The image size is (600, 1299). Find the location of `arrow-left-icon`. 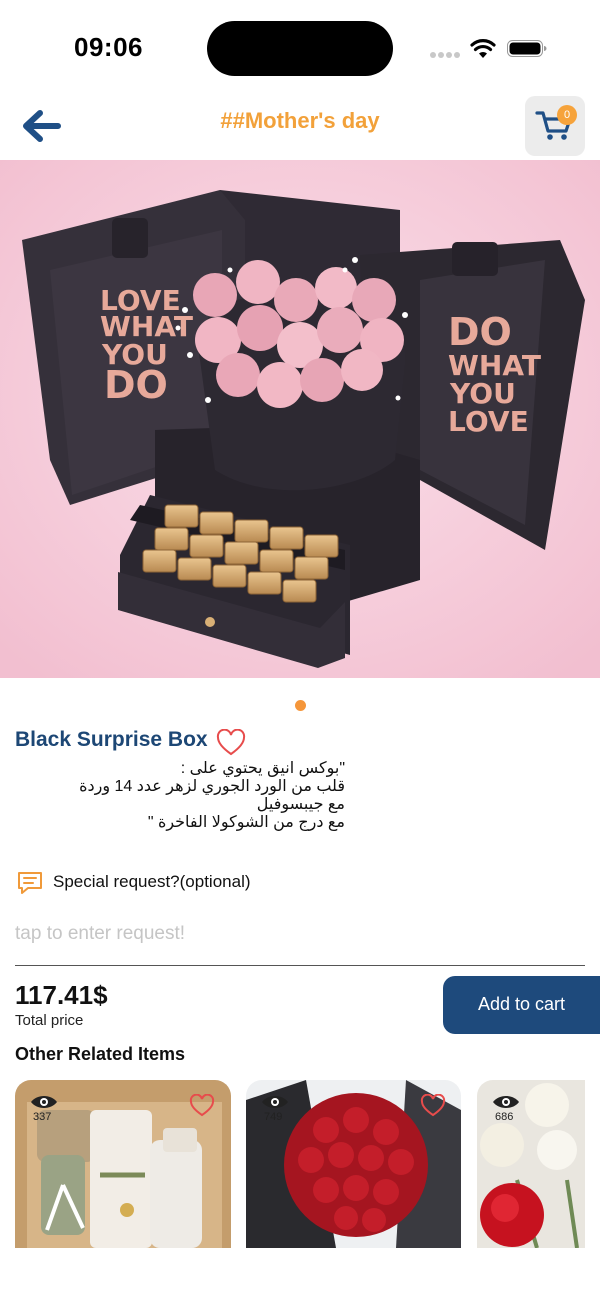

arrow-left-icon is located at coordinates (42, 126).